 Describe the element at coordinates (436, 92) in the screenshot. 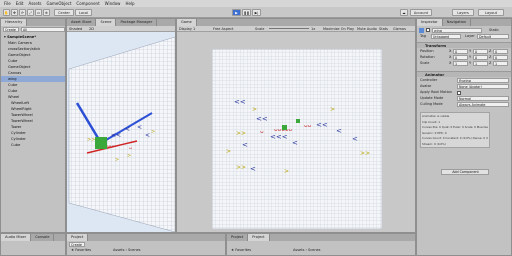

I see `animator-field-label: Apply Root Motion` at that location.